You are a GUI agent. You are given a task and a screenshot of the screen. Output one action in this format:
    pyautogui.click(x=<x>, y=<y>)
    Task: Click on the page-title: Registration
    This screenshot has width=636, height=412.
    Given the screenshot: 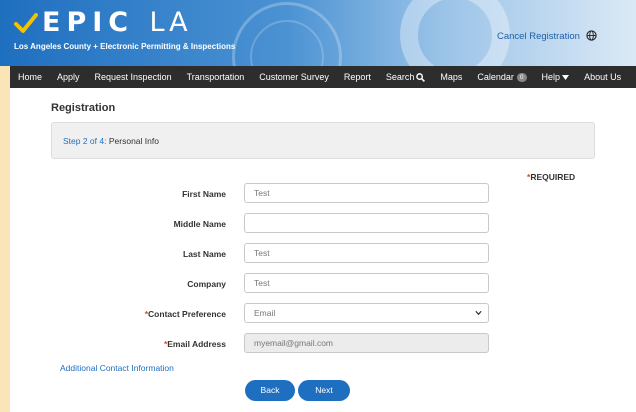 What is the action you would take?
    pyautogui.click(x=83, y=108)
    